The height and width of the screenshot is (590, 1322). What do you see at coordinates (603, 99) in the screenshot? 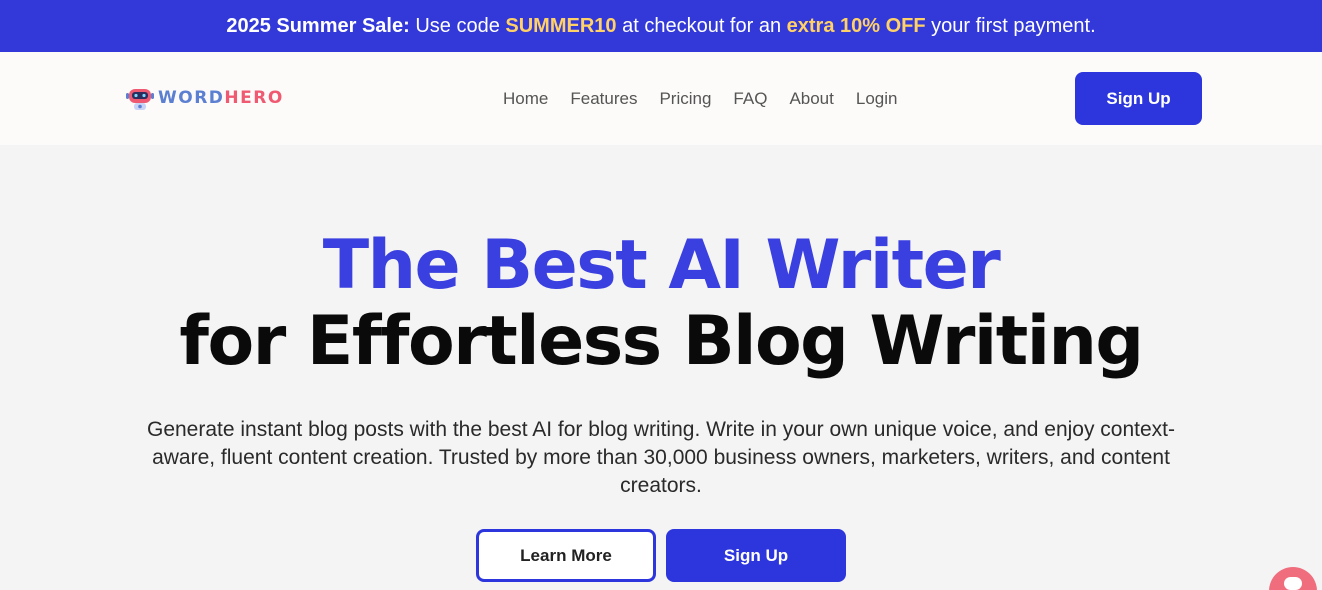
I see `nav-link-features: Features` at bounding box center [603, 99].